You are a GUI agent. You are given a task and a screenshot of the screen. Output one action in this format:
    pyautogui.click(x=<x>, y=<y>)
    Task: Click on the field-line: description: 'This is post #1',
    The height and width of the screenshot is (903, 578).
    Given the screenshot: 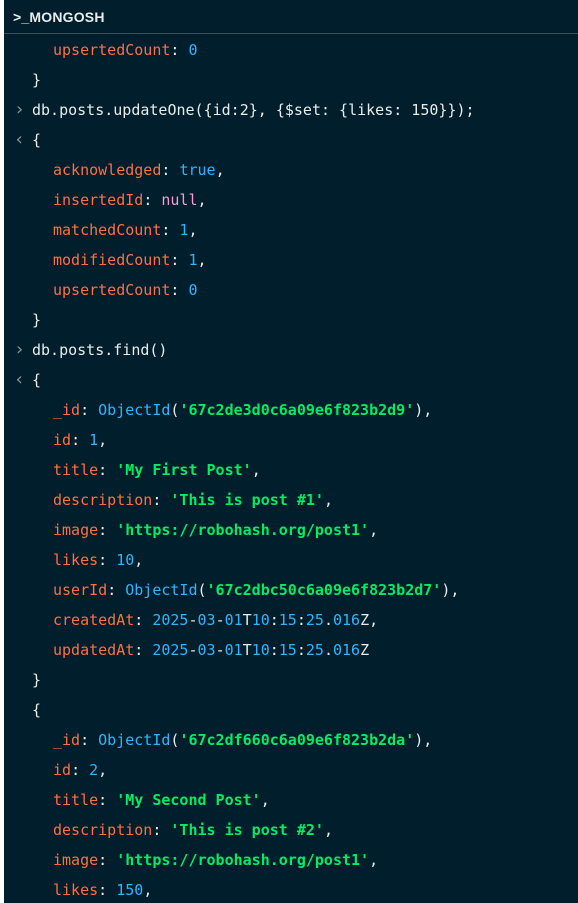 What is the action you would take?
    pyautogui.click(x=291, y=500)
    